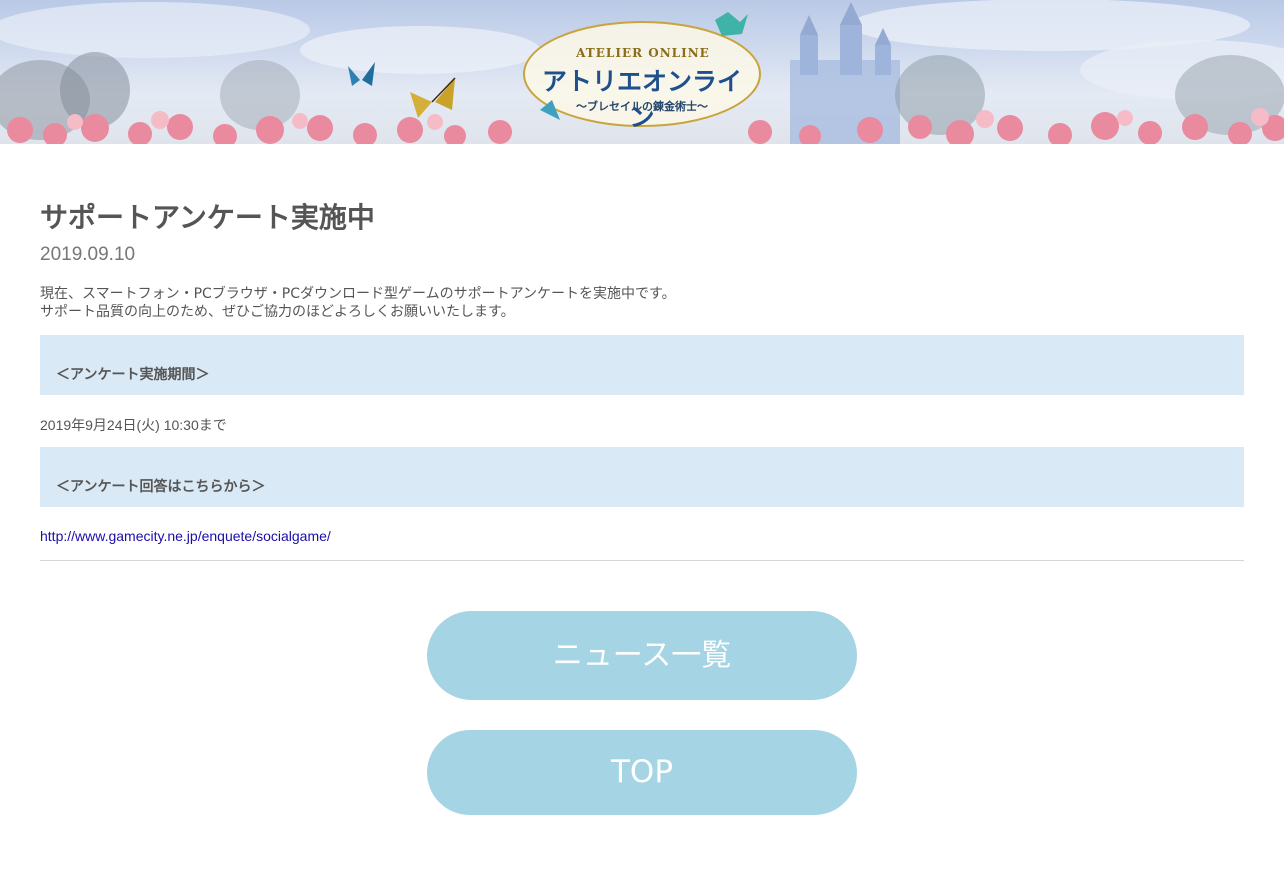 The image size is (1284, 895). I want to click on news-list-button: ニュース一覧, so click(642, 655).